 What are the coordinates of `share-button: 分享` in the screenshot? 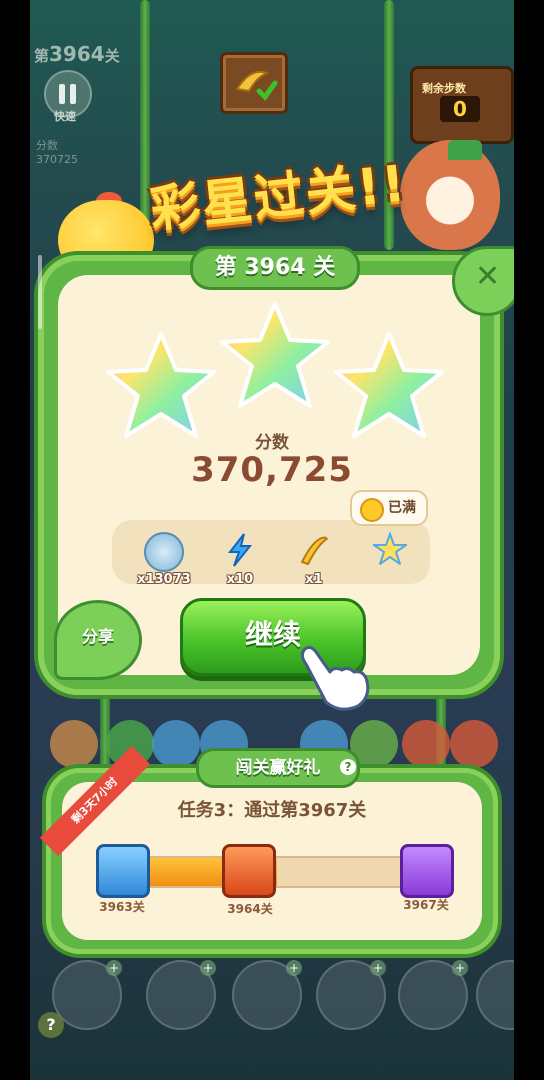 It's located at (98, 640).